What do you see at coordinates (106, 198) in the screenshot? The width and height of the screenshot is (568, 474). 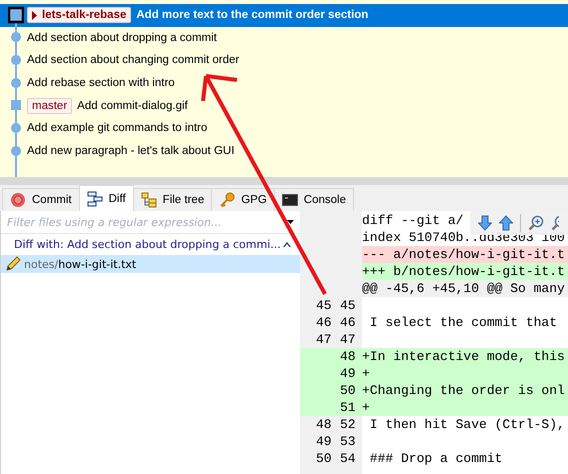 I see `tab: Diff` at bounding box center [106, 198].